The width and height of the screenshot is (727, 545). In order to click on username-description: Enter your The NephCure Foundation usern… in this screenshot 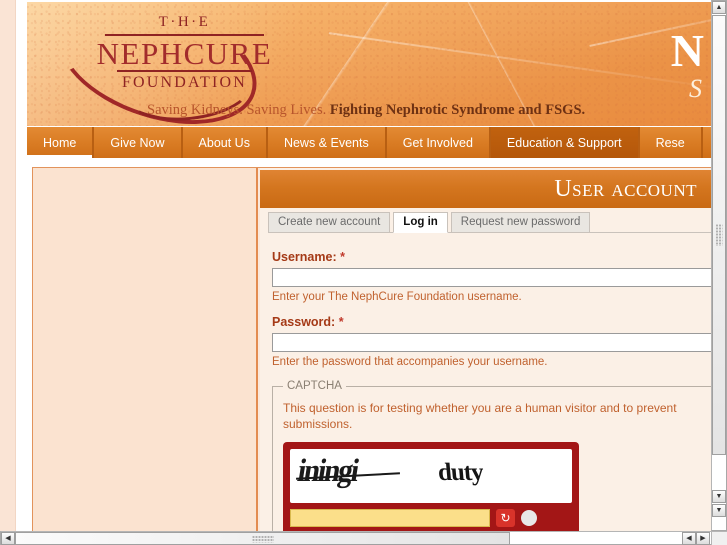, I will do `click(397, 297)`.